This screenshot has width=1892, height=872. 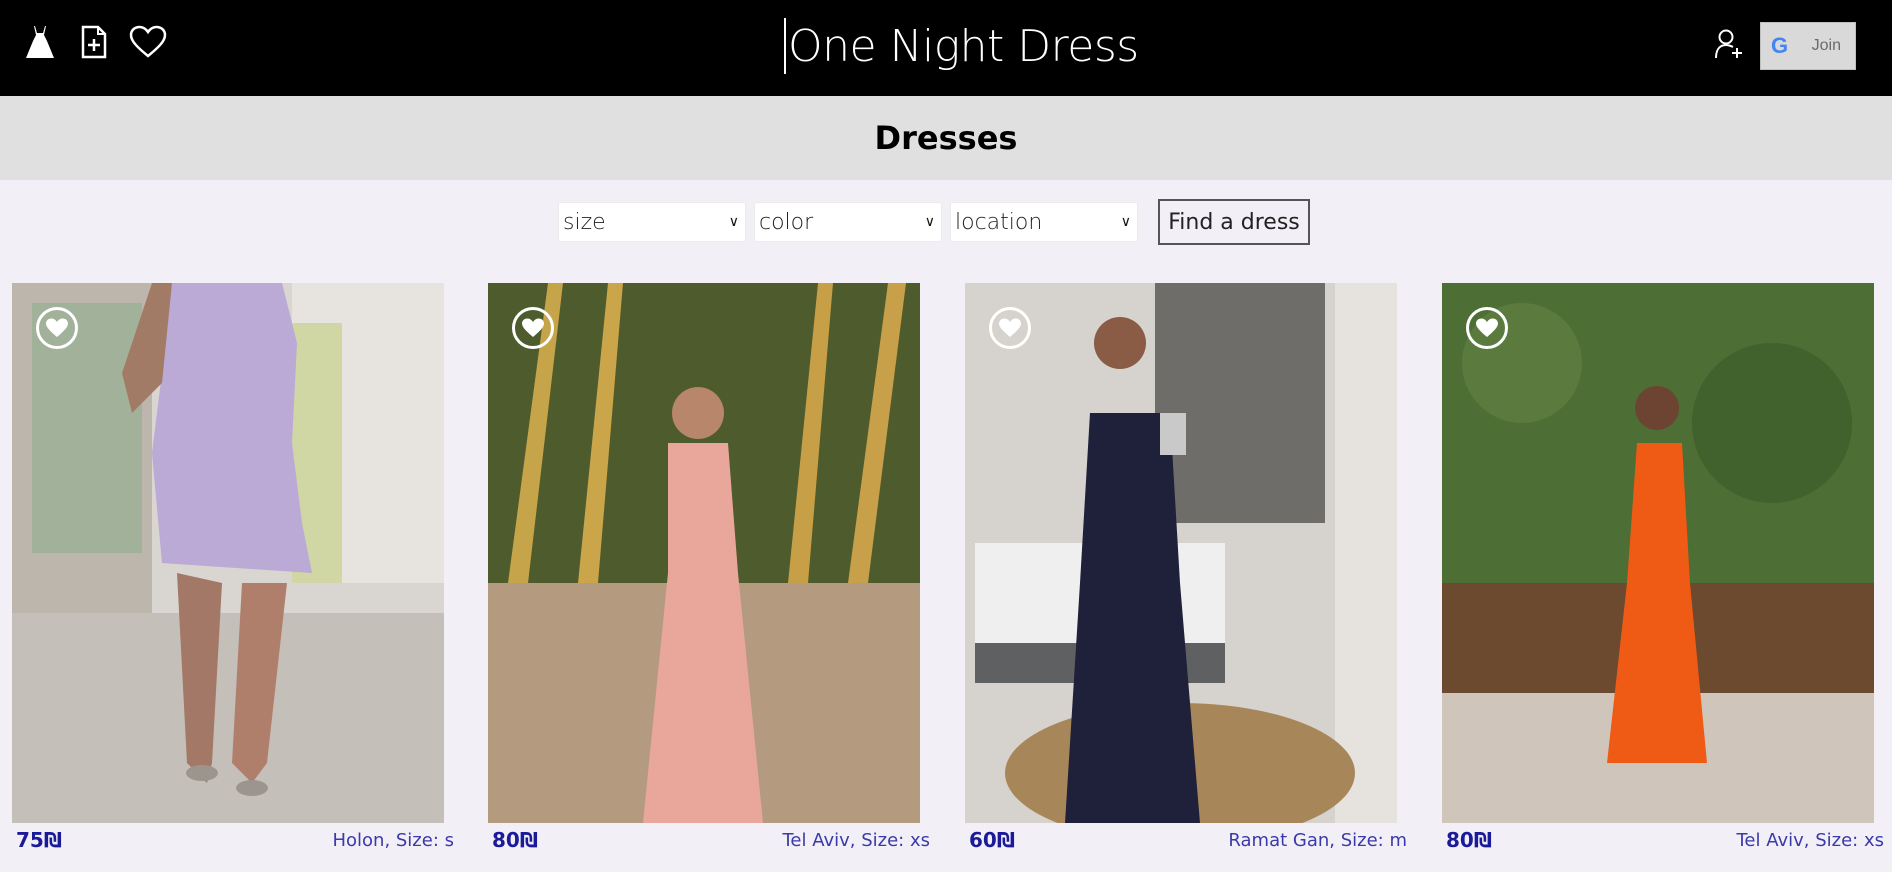 I want to click on join-label: Join, so click(x=1826, y=45).